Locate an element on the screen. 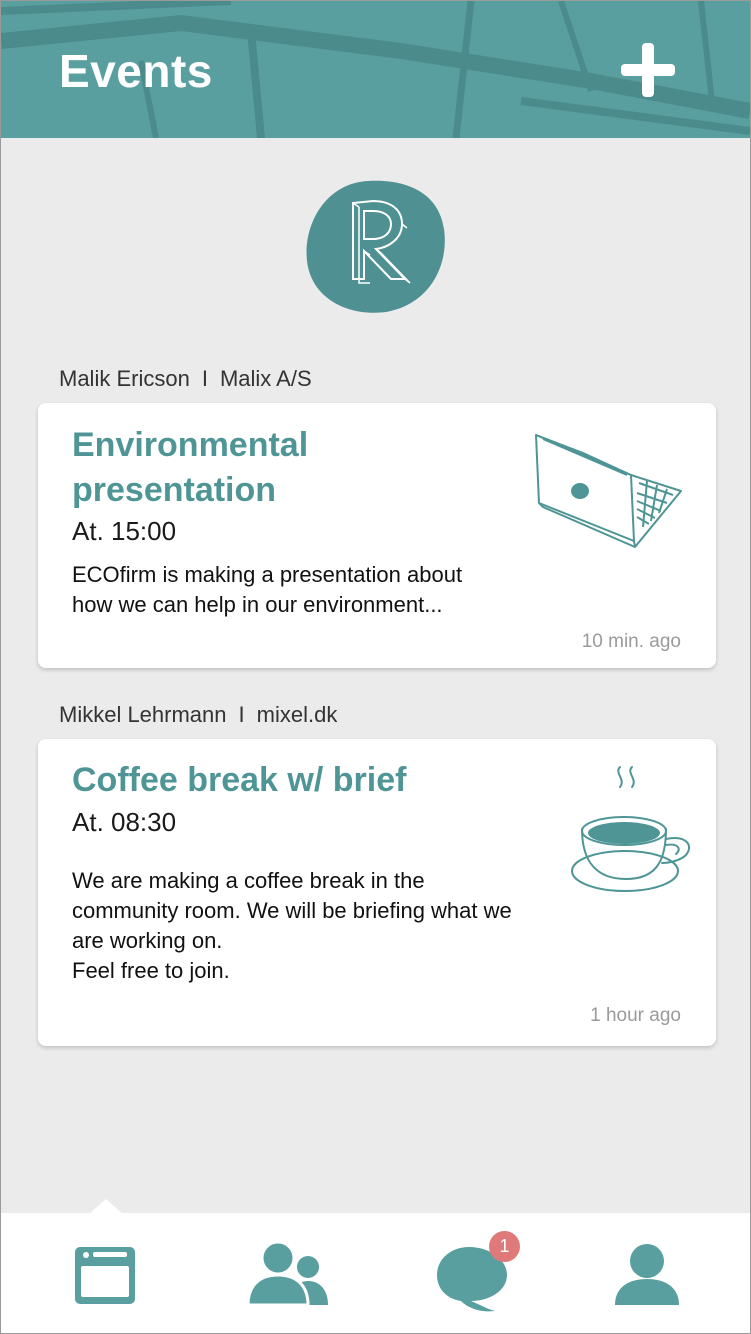 This screenshot has height=1334, width=751. people-icon is located at coordinates (287, 1273).